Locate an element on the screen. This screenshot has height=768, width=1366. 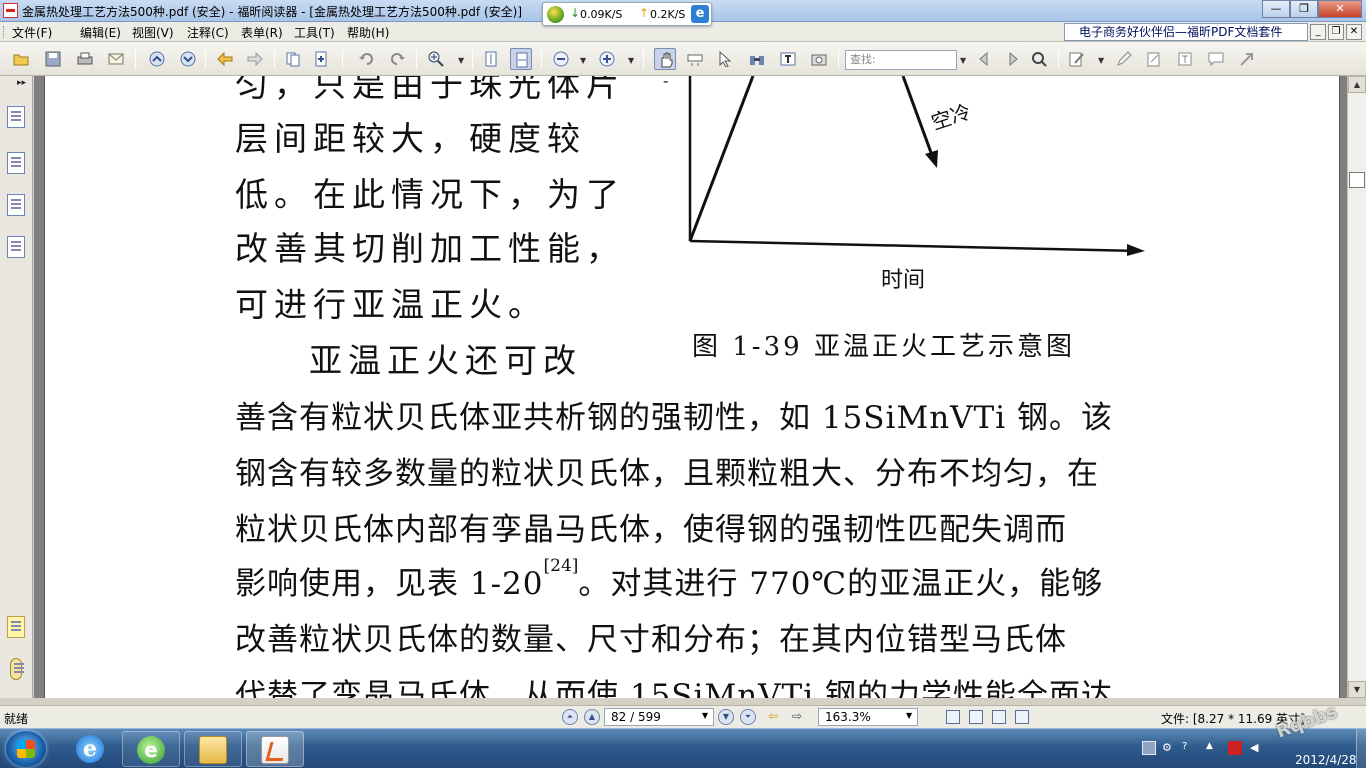
undo-button is located at coordinates (367, 59).